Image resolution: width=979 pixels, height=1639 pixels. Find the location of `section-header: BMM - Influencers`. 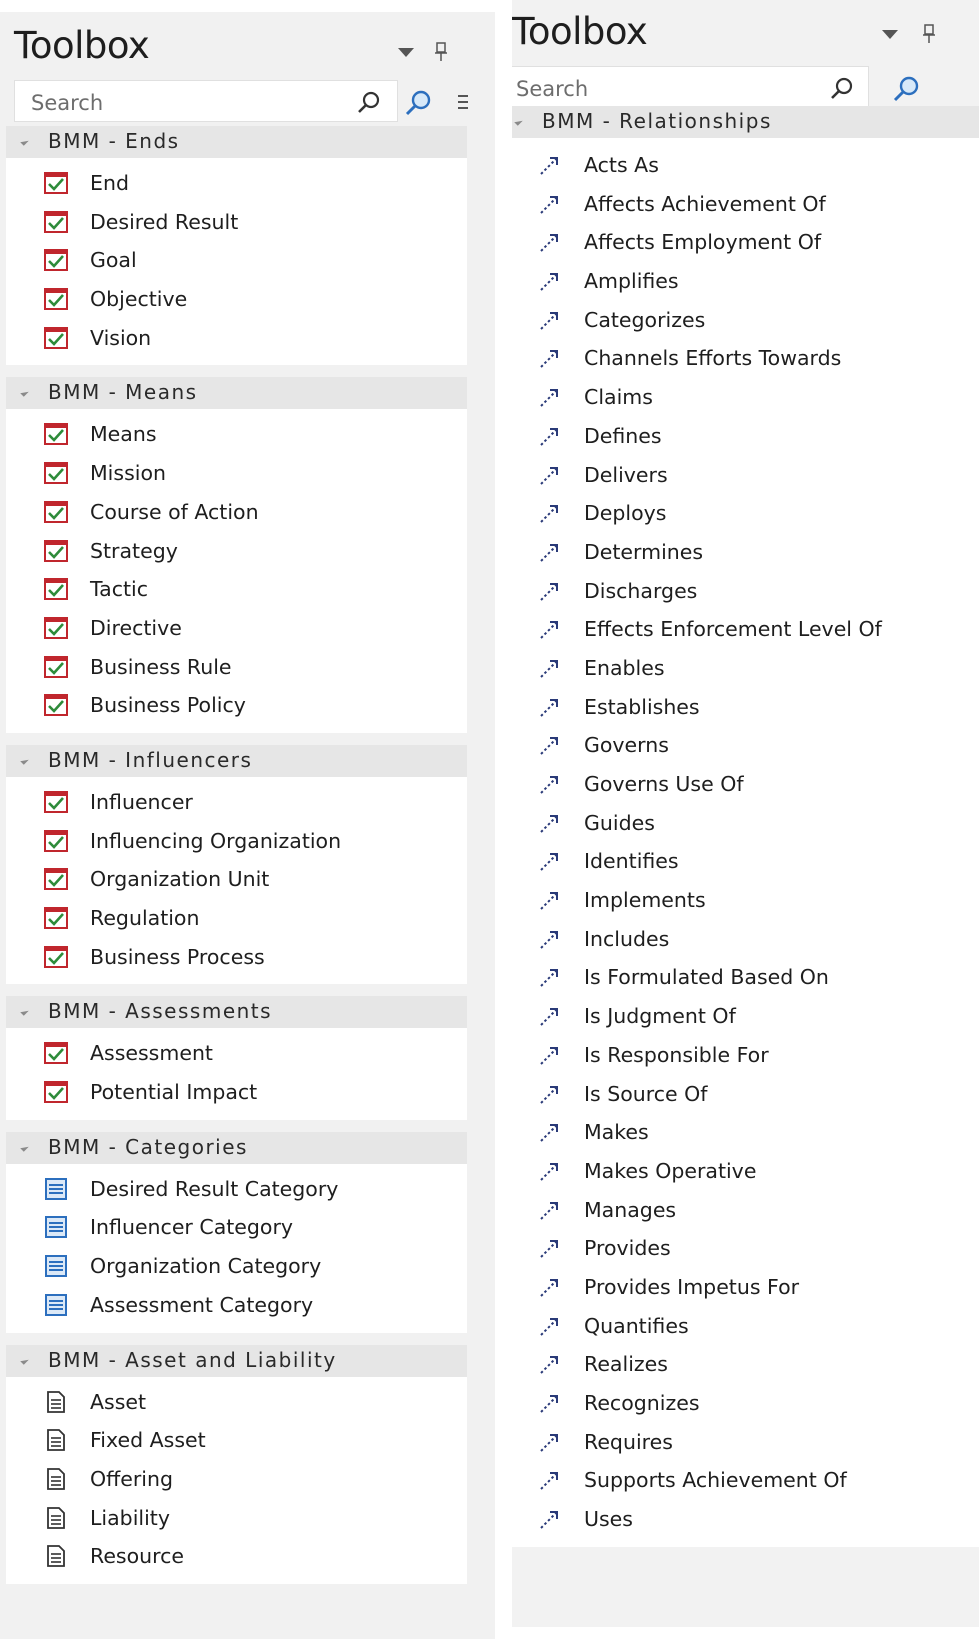

section-header: BMM - Influencers is located at coordinates (236, 760).